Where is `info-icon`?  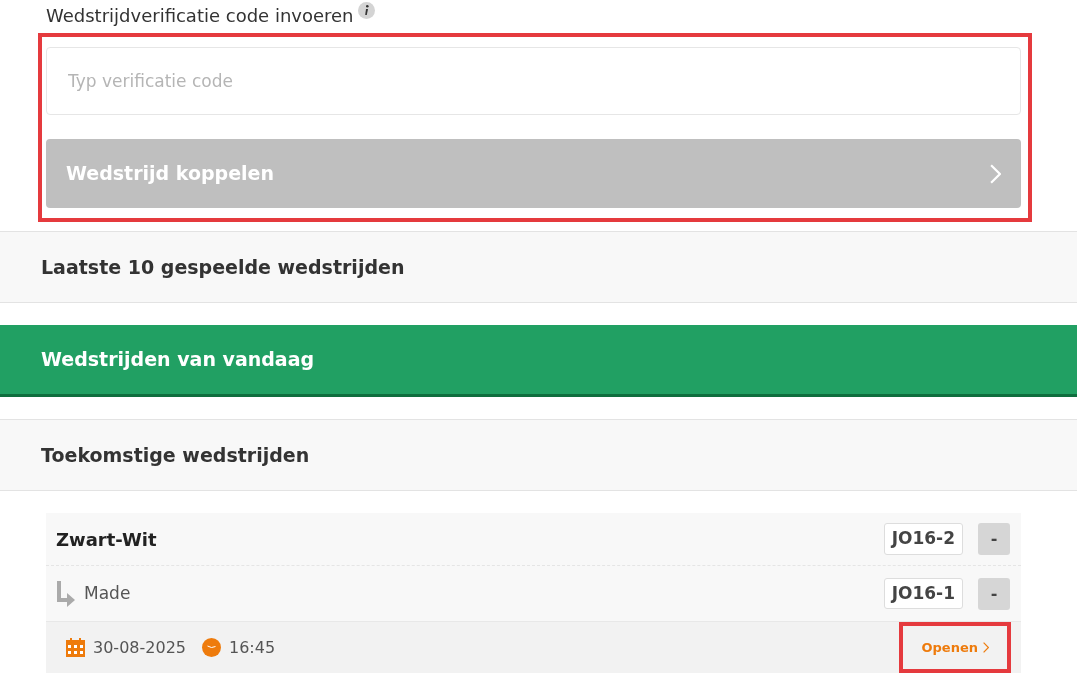 info-icon is located at coordinates (366, 10).